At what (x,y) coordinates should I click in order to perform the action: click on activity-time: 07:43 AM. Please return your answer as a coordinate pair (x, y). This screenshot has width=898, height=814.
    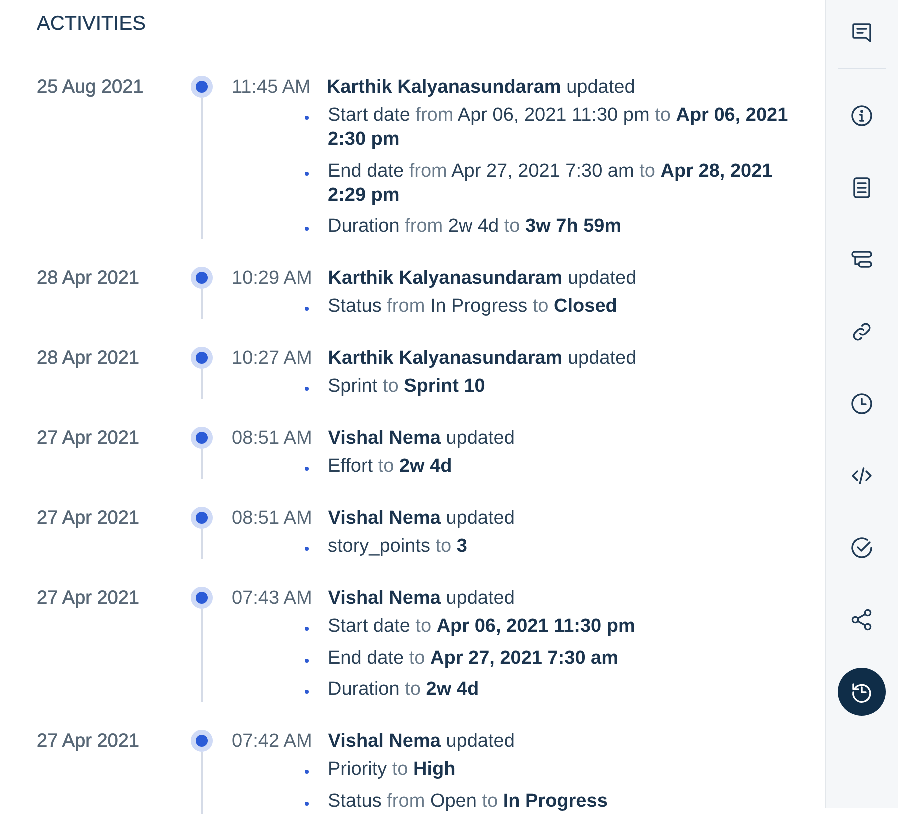
    Looking at the image, I should click on (272, 599).